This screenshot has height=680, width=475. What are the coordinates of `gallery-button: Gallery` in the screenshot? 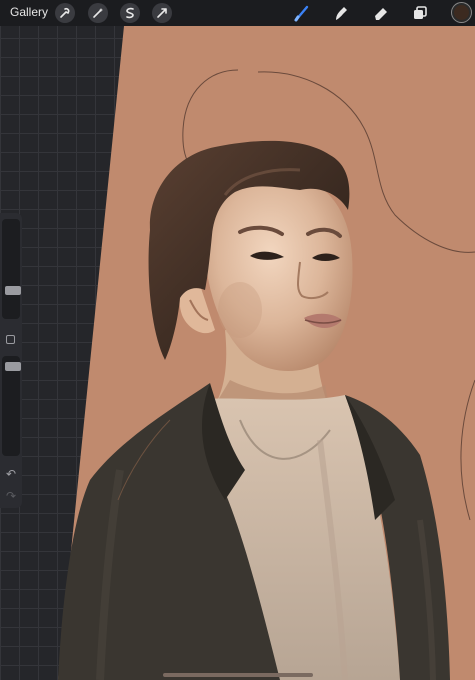 It's located at (29, 12).